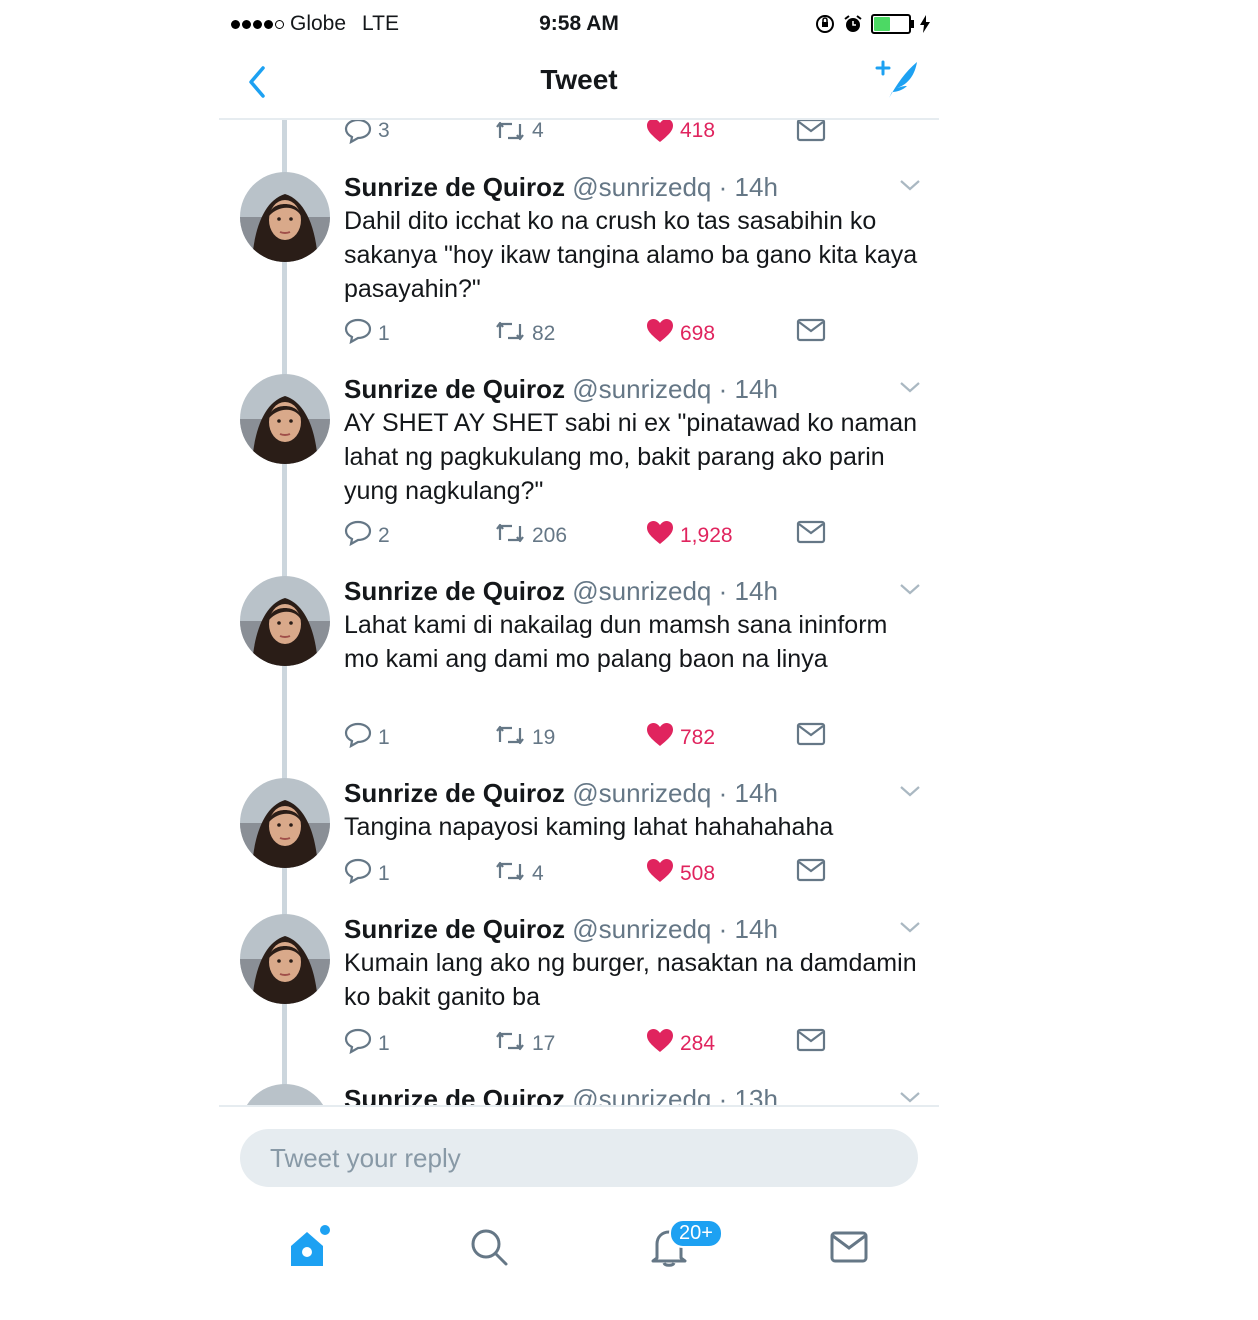 The height and width of the screenshot is (1320, 1258). I want to click on retweet-button: 206, so click(530, 536).